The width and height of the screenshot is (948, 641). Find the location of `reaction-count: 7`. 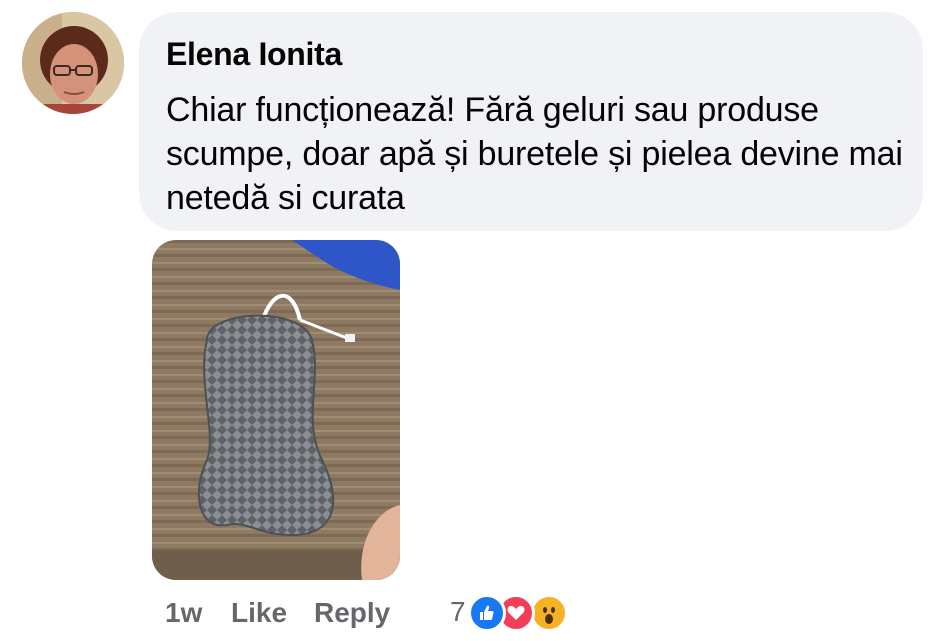

reaction-count: 7 is located at coordinates (458, 612).